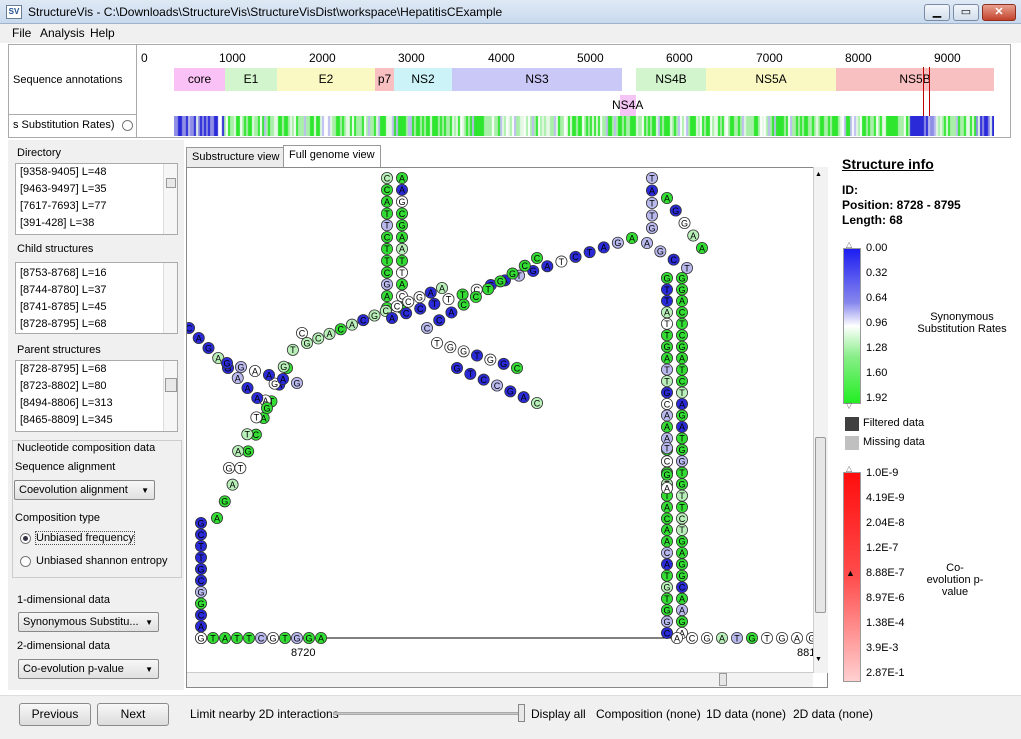 Image resolution: width=1021 pixels, height=739 pixels. What do you see at coordinates (671, 79) in the screenshot?
I see `gene-ns4b: NS4B` at bounding box center [671, 79].